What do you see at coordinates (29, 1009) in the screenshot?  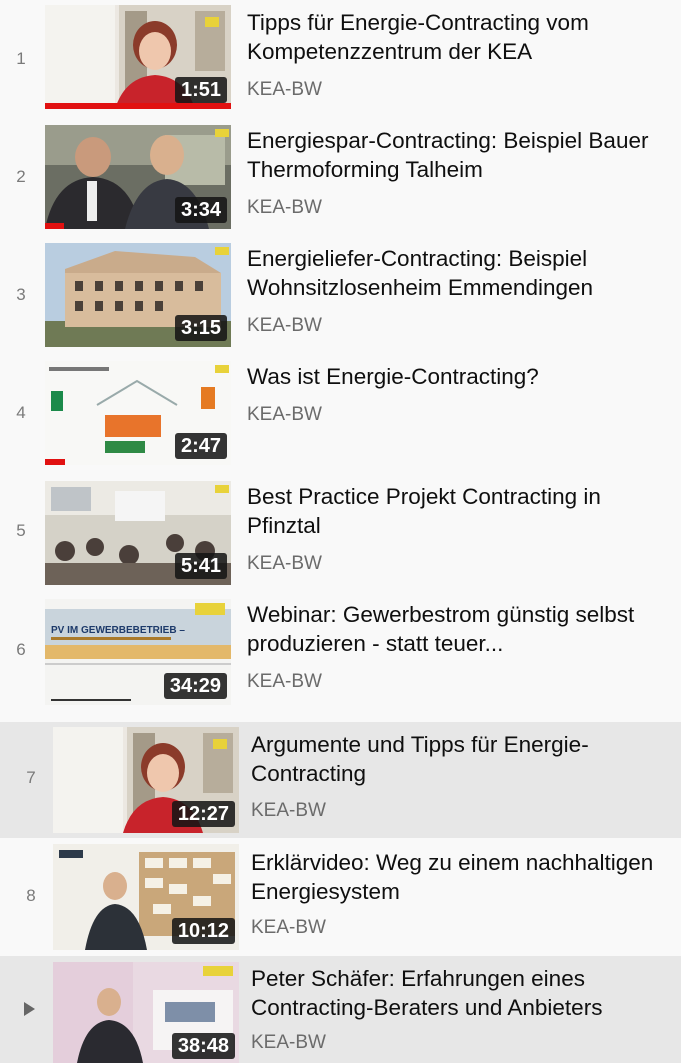 I see `now-playing-icon` at bounding box center [29, 1009].